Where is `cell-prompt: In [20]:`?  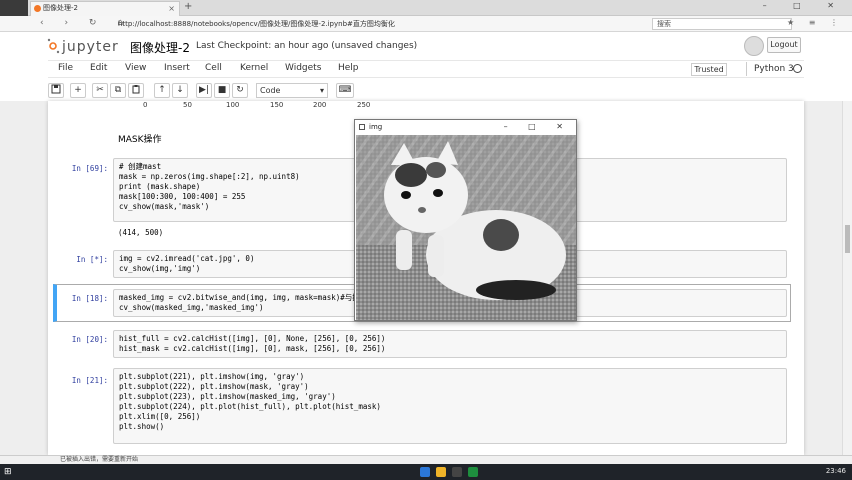 cell-prompt: In [20]: is located at coordinates (89, 339).